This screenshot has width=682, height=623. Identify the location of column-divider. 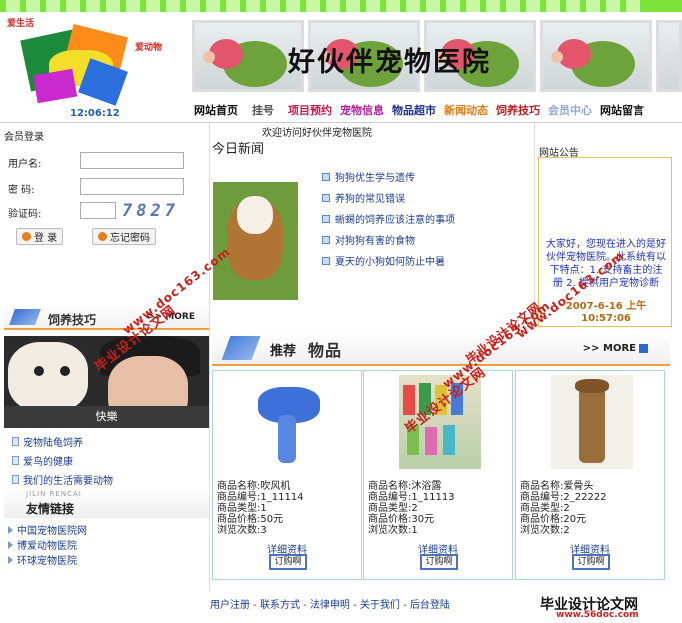
(209, 358).